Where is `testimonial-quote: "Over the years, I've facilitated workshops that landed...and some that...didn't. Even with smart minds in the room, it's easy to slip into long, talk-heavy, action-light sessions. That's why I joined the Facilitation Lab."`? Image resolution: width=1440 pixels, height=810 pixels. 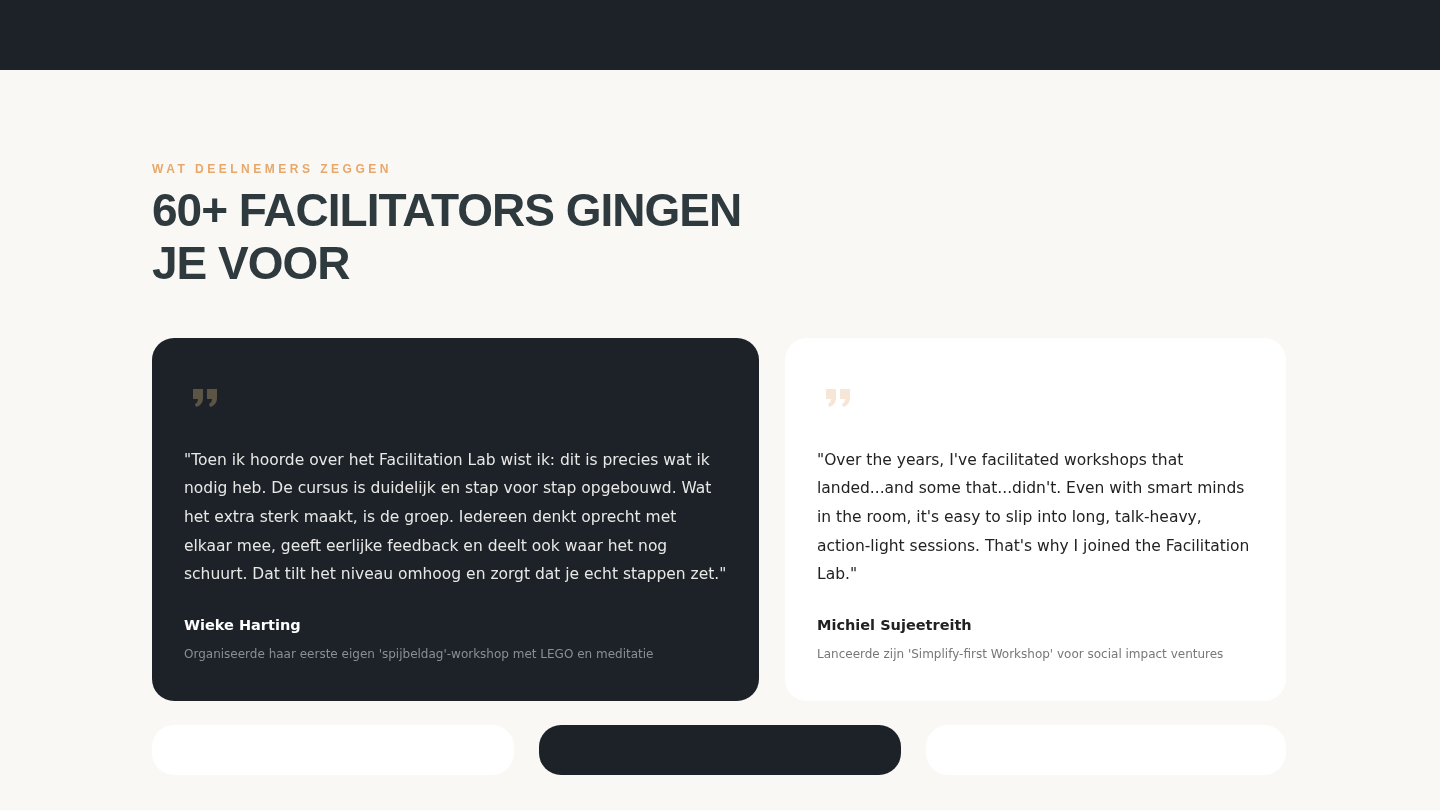 testimonial-quote: "Over the years, I've facilitated workshops that landed...and some that...didn't. Even with smart minds in the room, it's easy to slip into long, talk-heavy, action-light sessions. That's why I joined the Facilitation Lab." is located at coordinates (1034, 517).